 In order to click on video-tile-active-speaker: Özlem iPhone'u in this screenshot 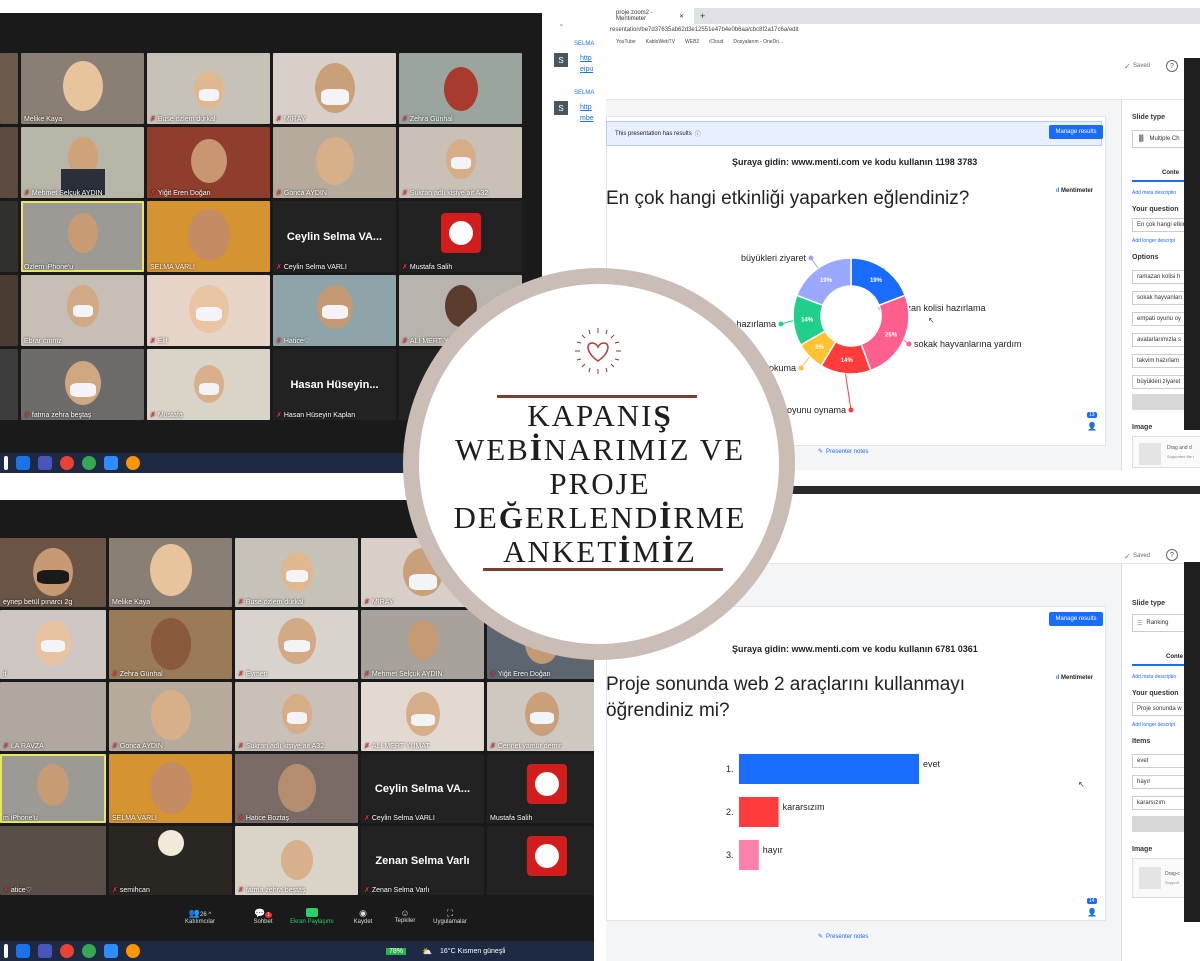, I will do `click(82, 236)`.